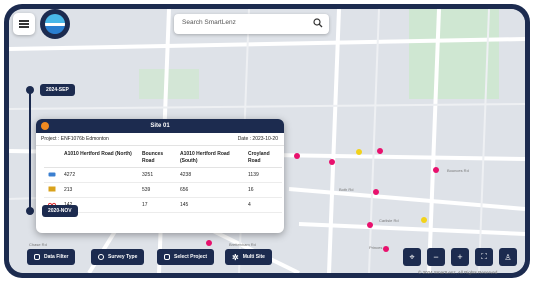 This screenshot has height=282, width=538. What do you see at coordinates (160, 126) in the screenshot?
I see `popup-title: Site 01` at bounding box center [160, 126].